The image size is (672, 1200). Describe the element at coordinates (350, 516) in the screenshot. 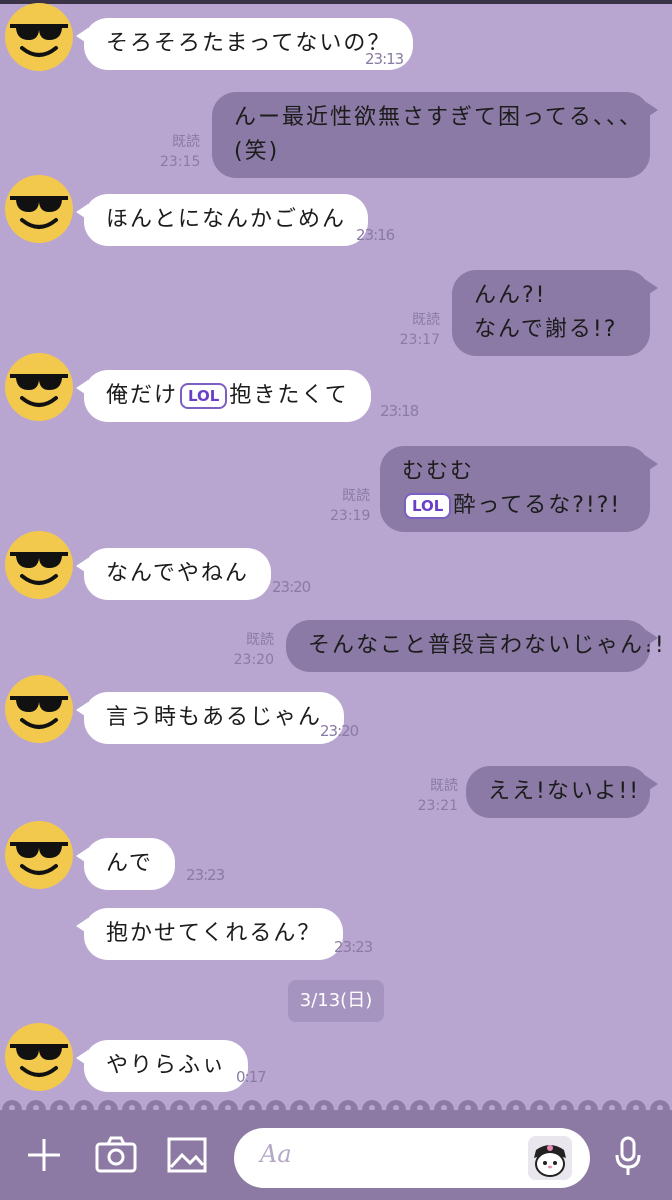

I see `message-time: 23:19` at that location.